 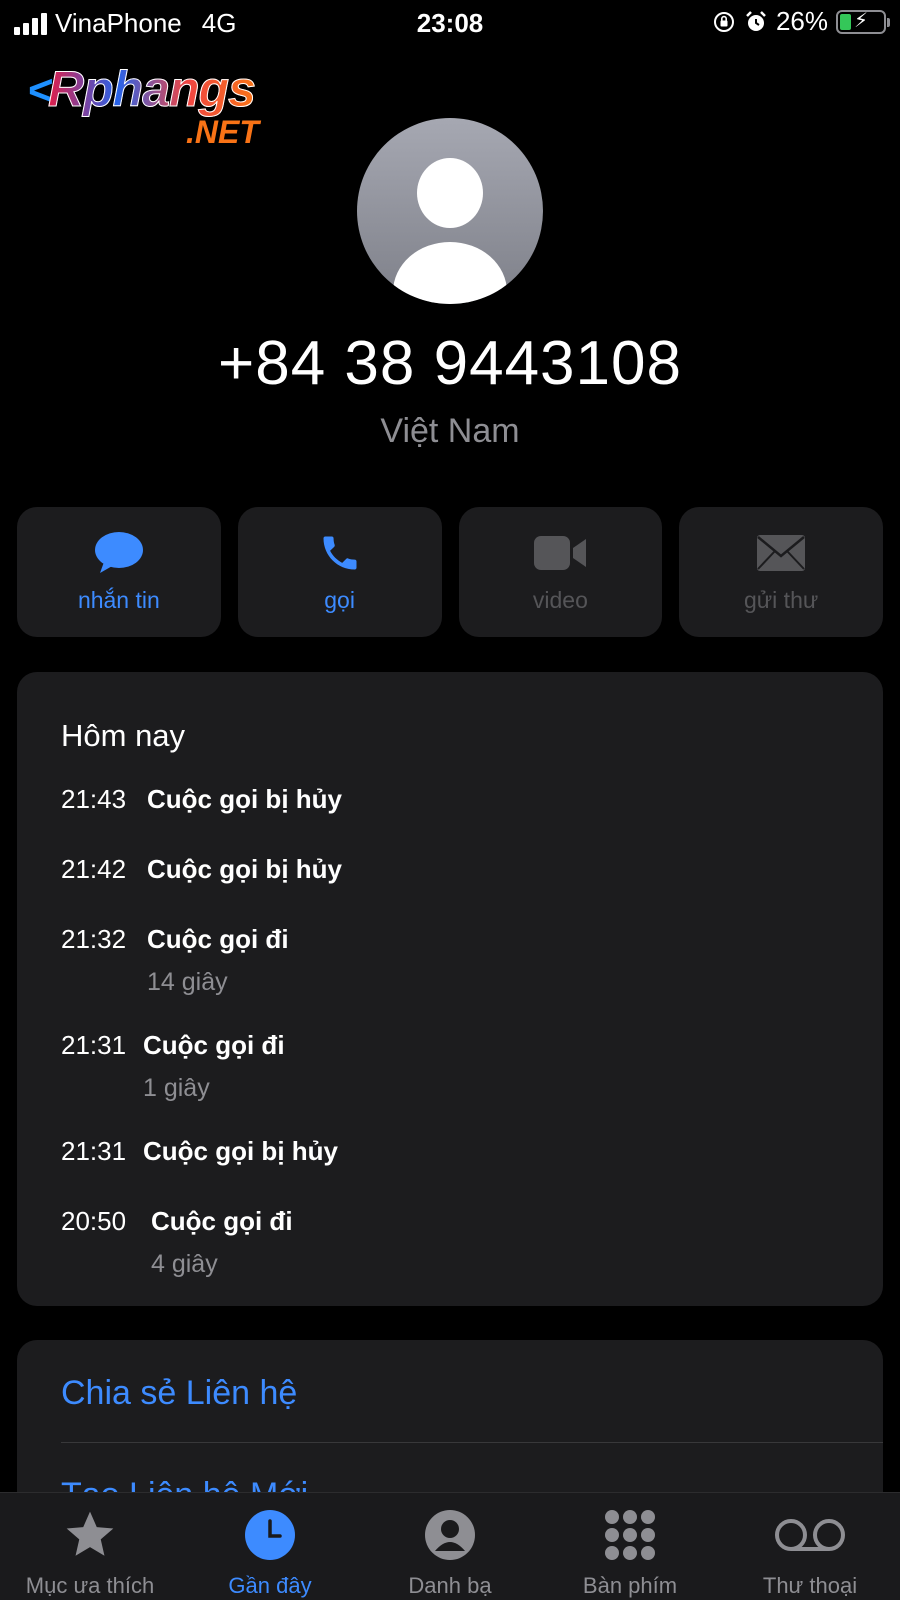 What do you see at coordinates (561, 553) in the screenshot?
I see `video-icon` at bounding box center [561, 553].